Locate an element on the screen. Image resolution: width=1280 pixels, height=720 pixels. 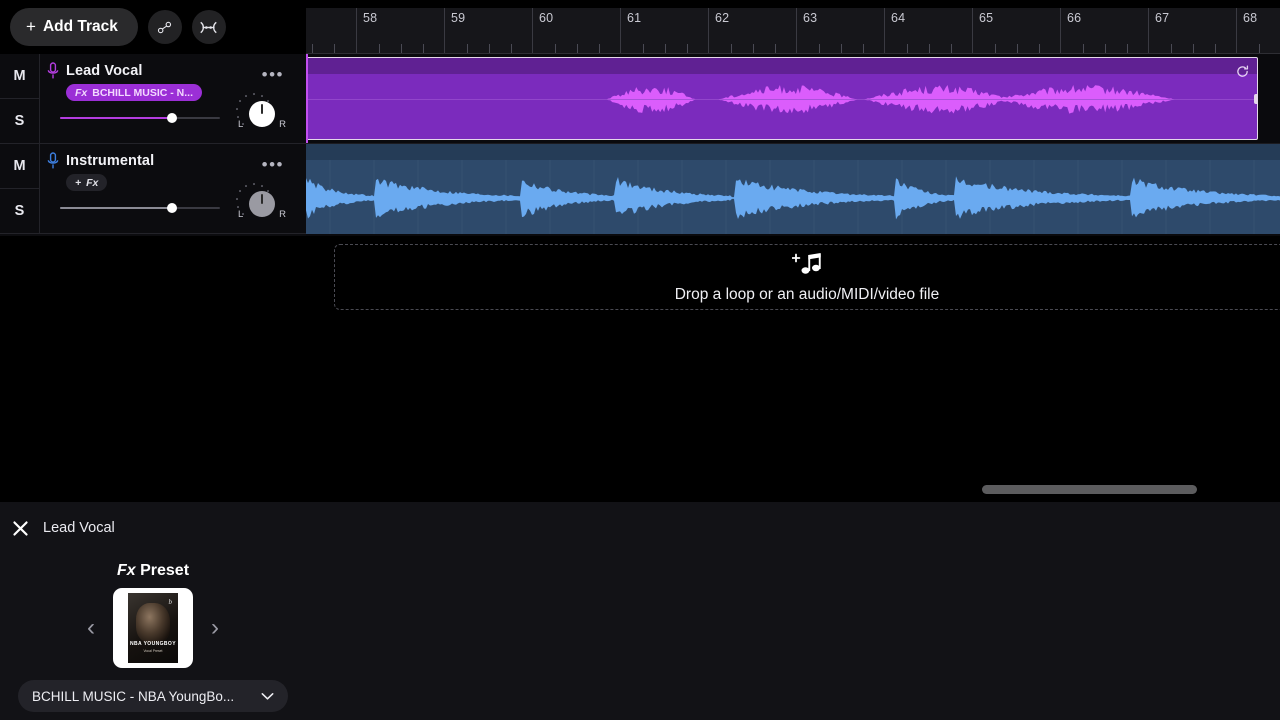
drop-zone: Drop a loop or an audio/MIDI/video file is located at coordinates (807, 277).